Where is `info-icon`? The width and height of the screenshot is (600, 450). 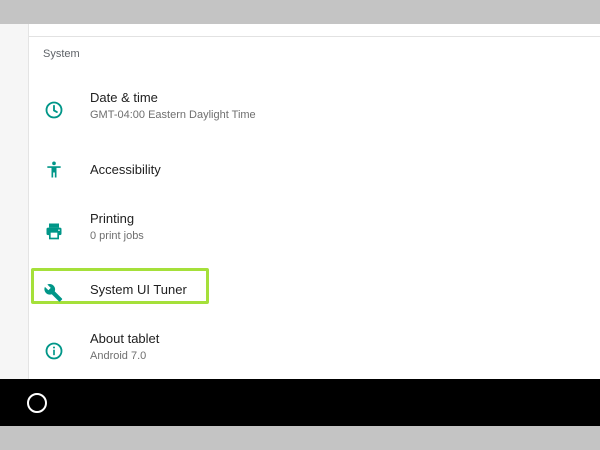
info-icon is located at coordinates (54, 351).